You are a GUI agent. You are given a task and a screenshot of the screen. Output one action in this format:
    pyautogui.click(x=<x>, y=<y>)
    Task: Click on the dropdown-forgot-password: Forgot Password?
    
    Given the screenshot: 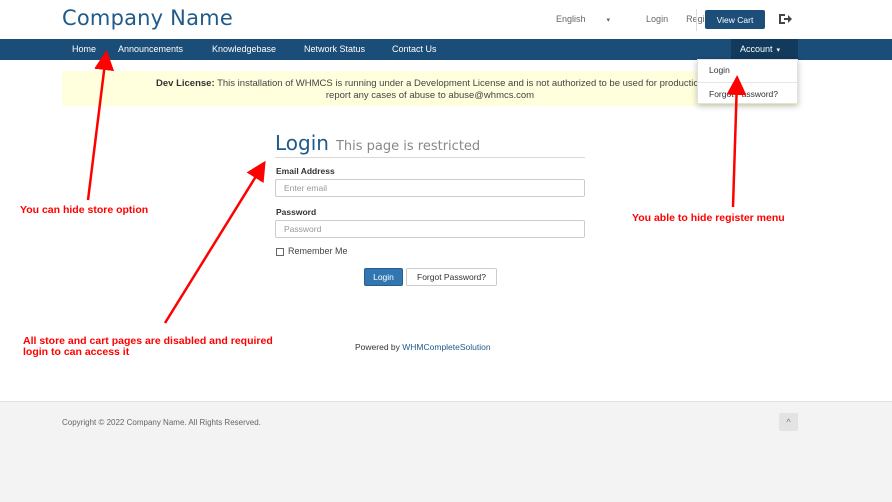 What is the action you would take?
    pyautogui.click(x=743, y=94)
    